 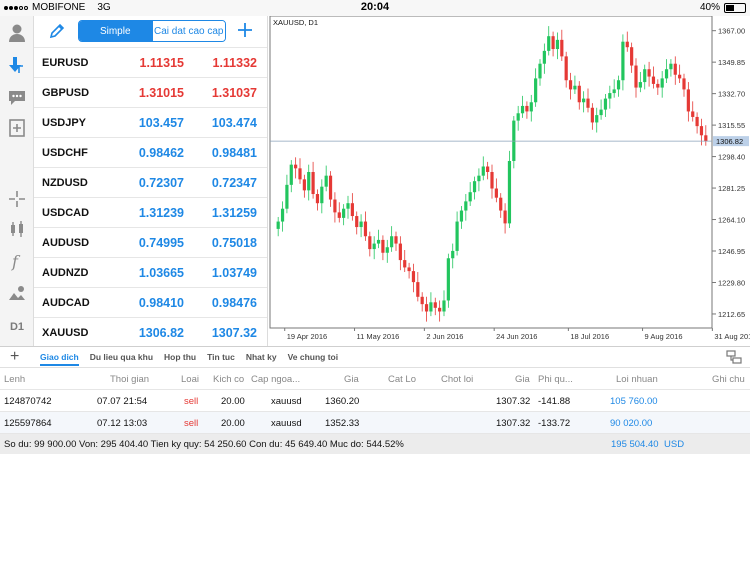 I want to click on col-type: Loai, so click(x=190, y=379).